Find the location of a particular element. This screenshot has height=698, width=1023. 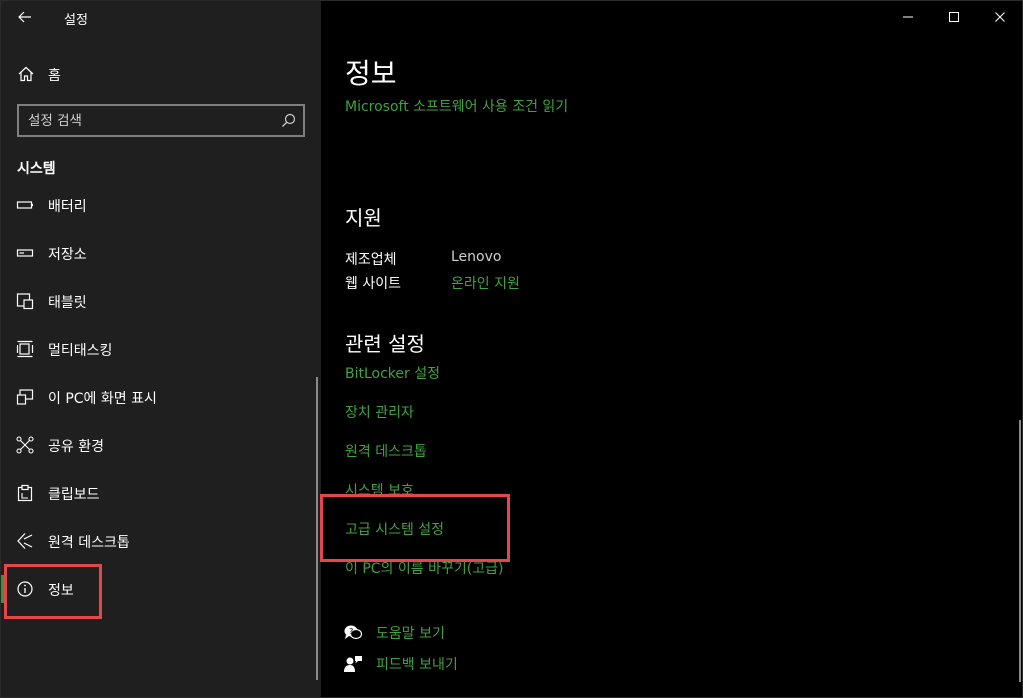

sidebar-item-shared-experiences: 공유 환경 is located at coordinates (158, 445).